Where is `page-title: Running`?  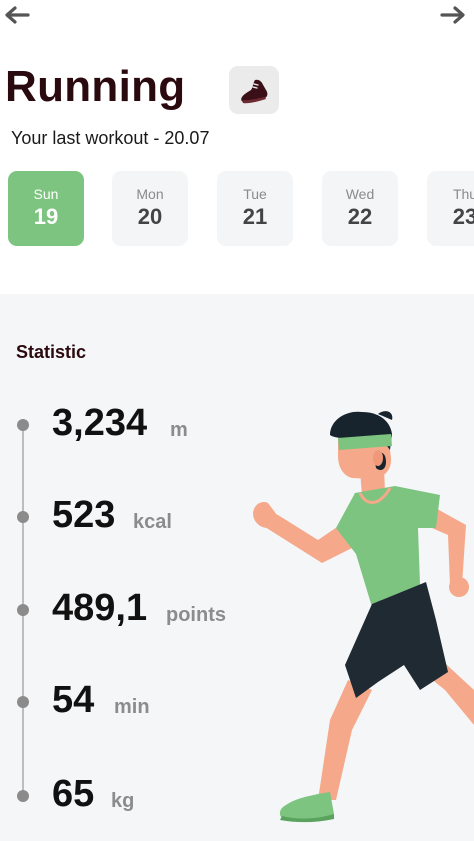
page-title: Running is located at coordinates (95, 86).